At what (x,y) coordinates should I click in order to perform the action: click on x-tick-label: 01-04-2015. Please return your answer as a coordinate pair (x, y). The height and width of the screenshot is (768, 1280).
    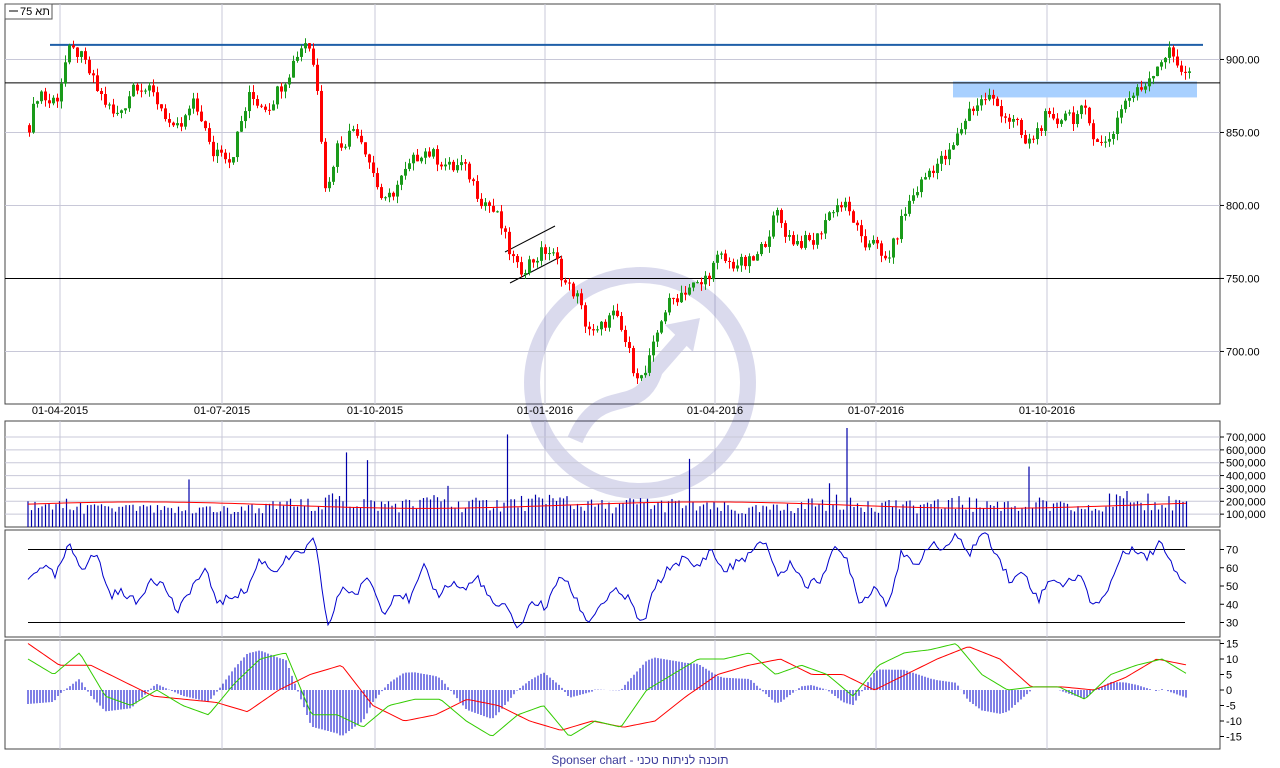
    Looking at the image, I should click on (60, 411).